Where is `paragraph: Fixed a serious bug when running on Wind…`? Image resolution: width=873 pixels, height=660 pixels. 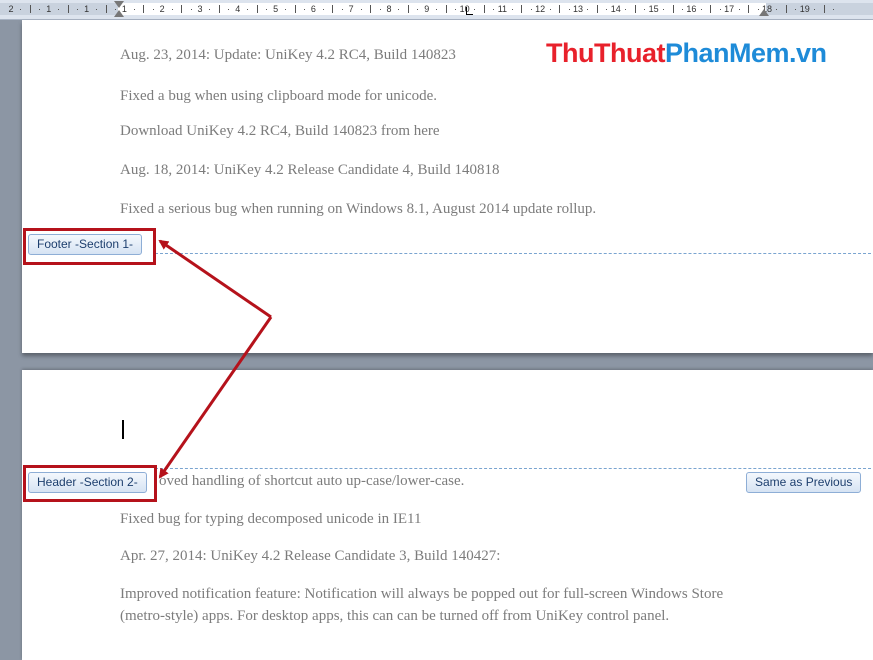
paragraph: Fixed a serious bug when running on Wind… is located at coordinates (358, 209).